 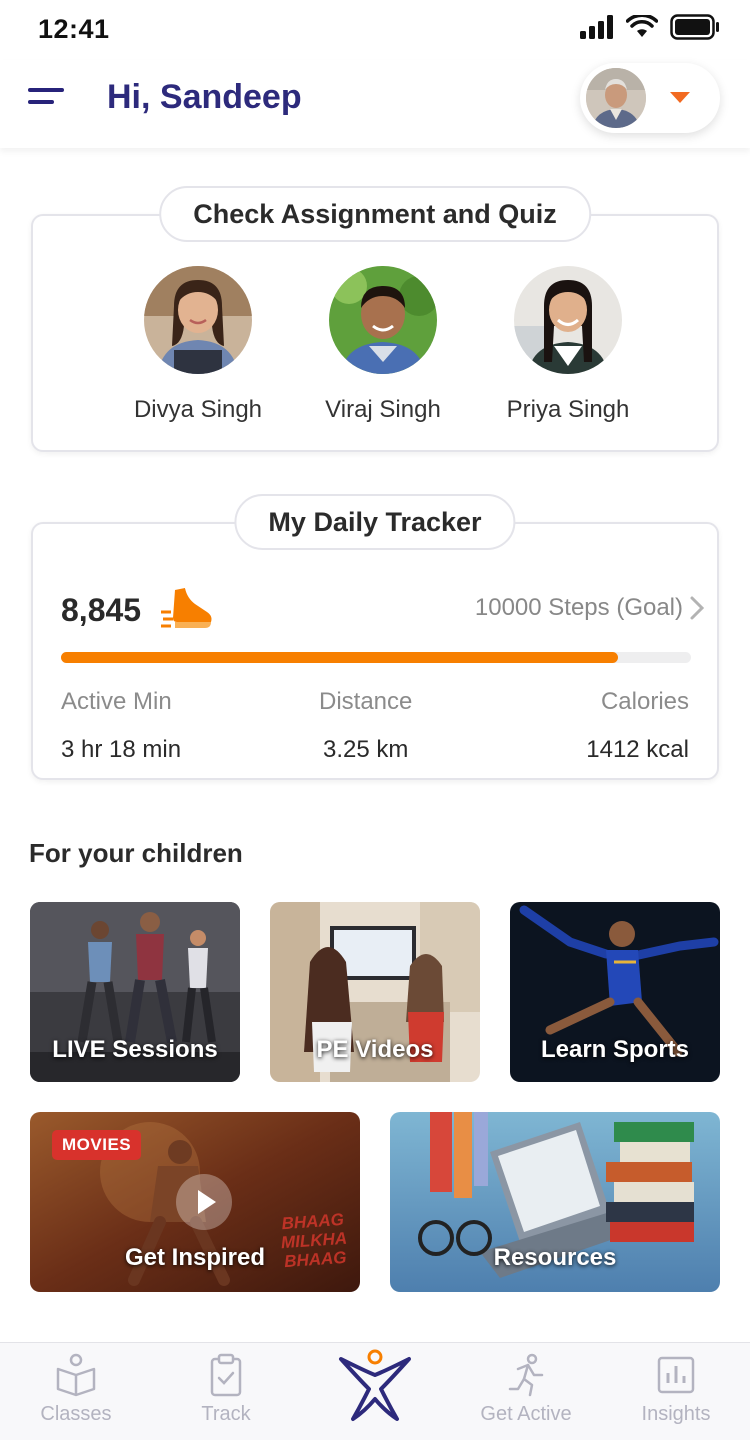 What do you see at coordinates (226, 1414) in the screenshot?
I see `nav-label: Track` at bounding box center [226, 1414].